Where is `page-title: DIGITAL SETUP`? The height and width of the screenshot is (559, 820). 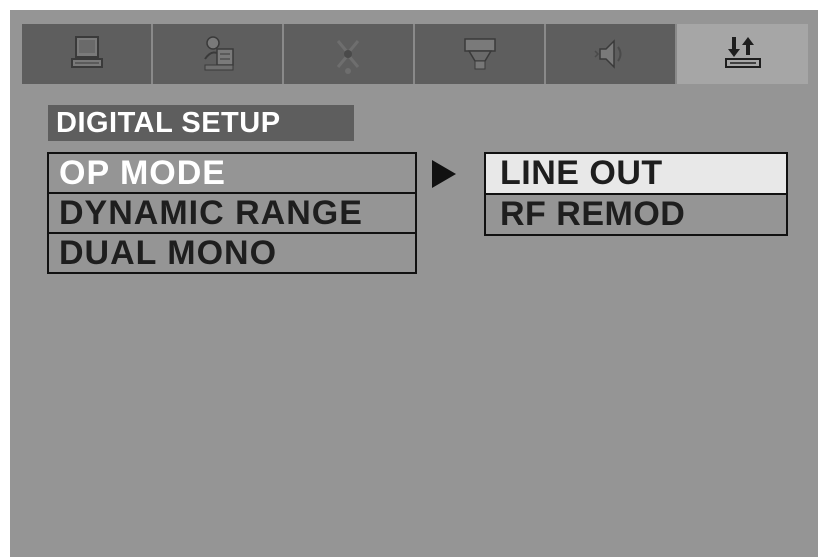 page-title: DIGITAL SETUP is located at coordinates (201, 123).